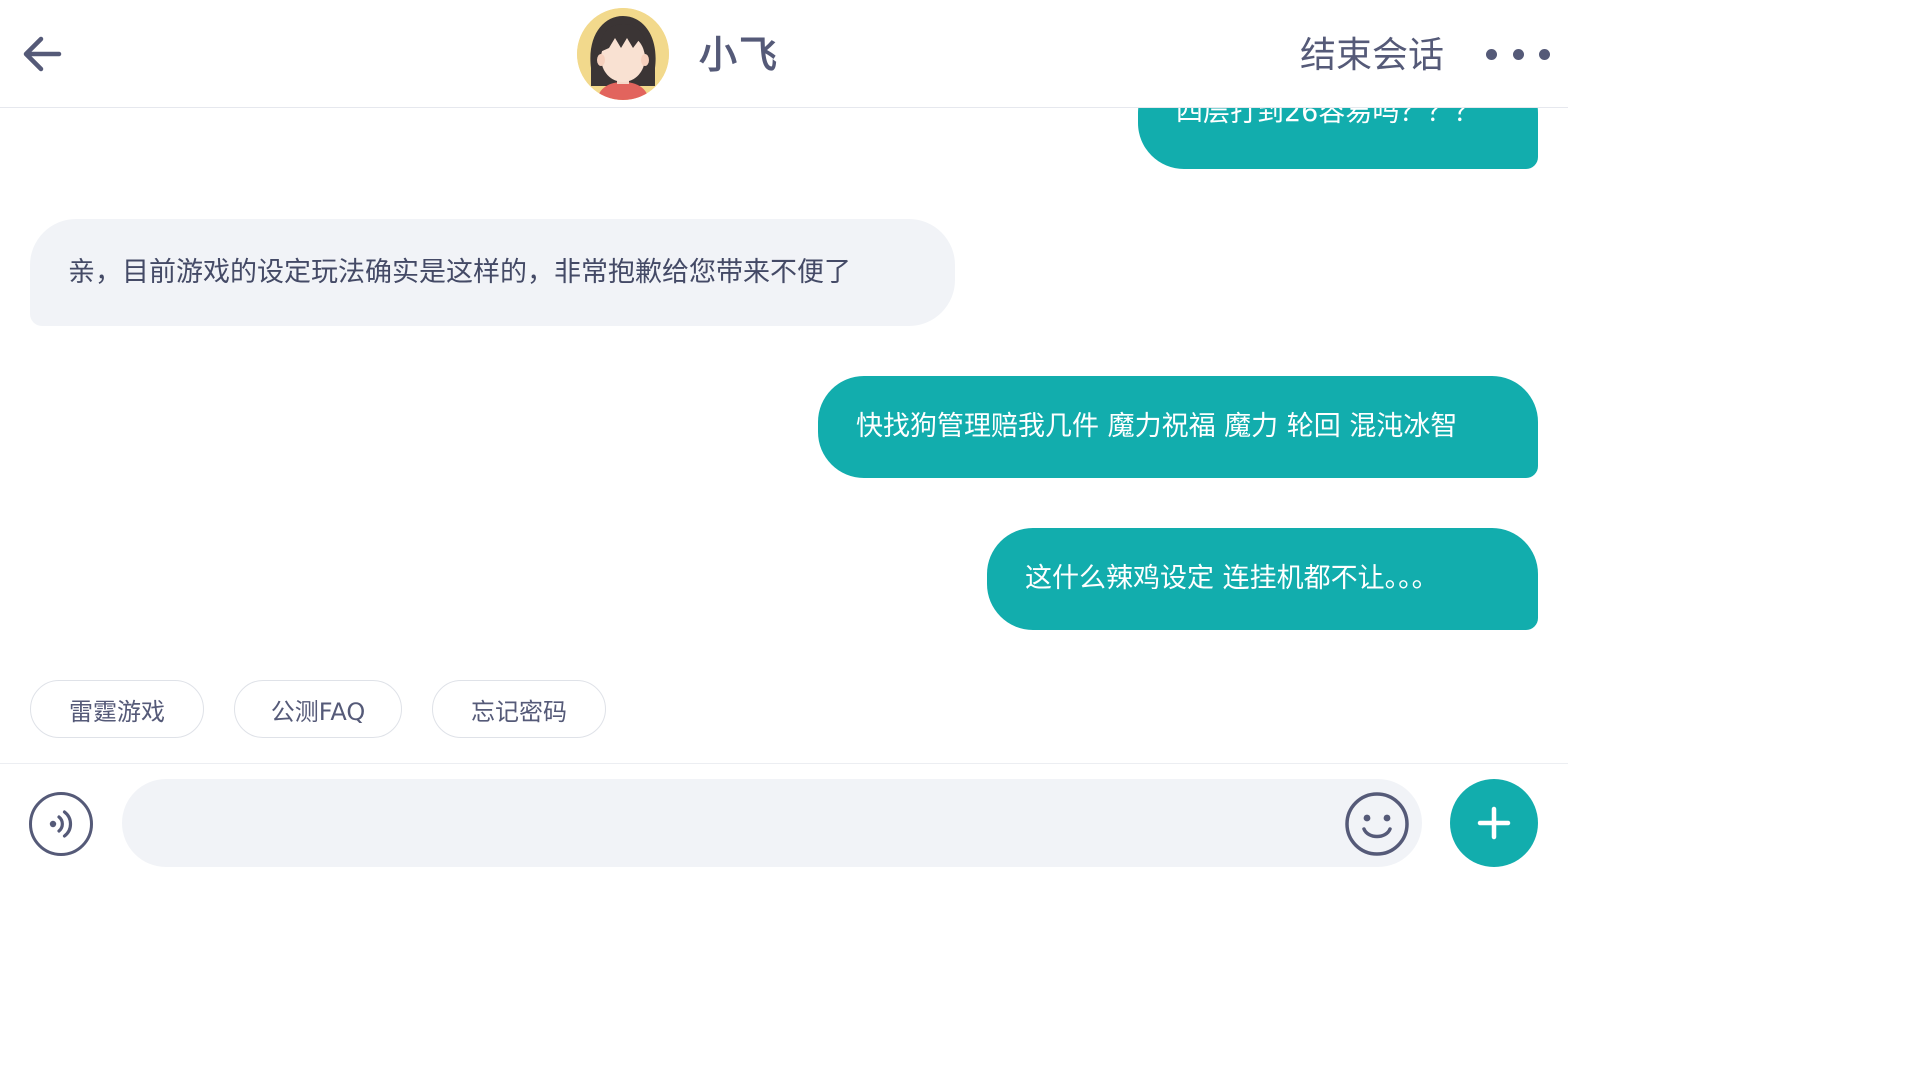 Image resolution: width=1920 pixels, height=1080 pixels. Describe the element at coordinates (1491, 54) in the screenshot. I see `more-dots-icon` at that location.